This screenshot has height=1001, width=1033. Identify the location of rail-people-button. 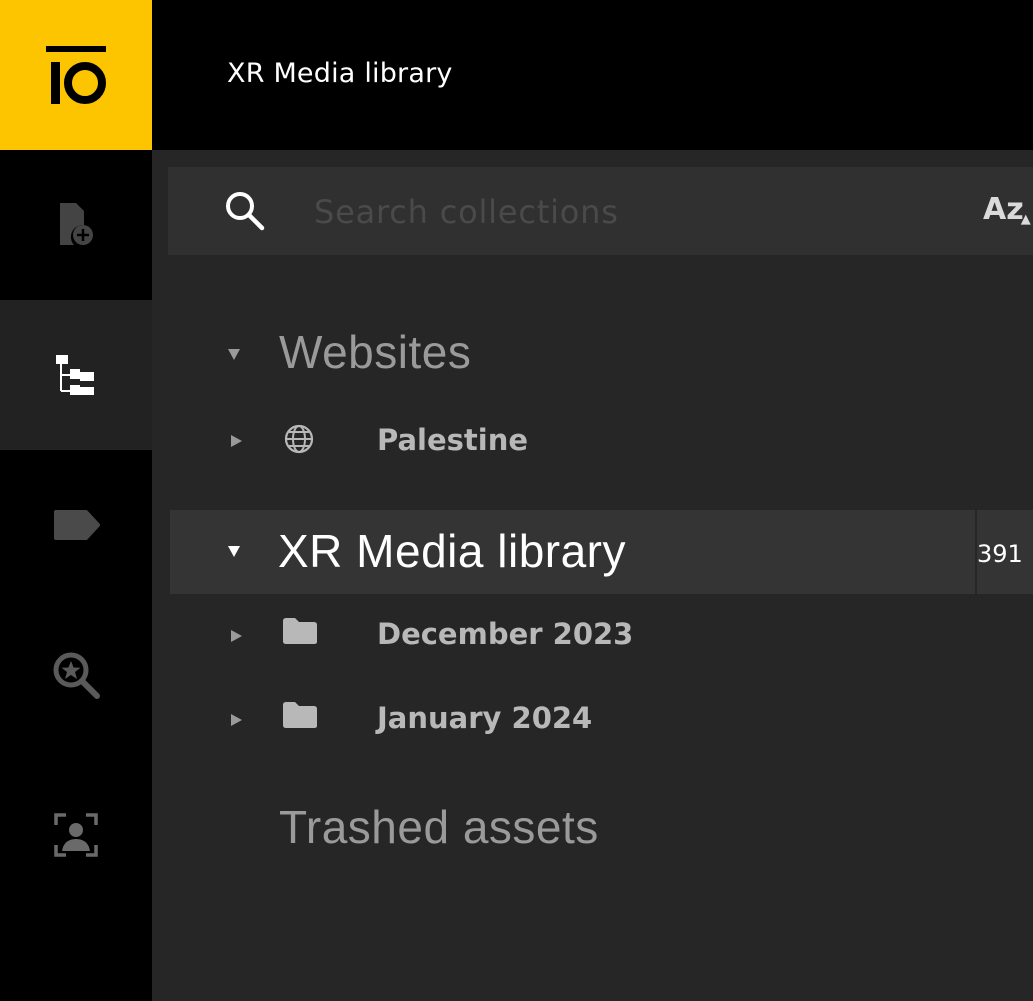
(76, 835).